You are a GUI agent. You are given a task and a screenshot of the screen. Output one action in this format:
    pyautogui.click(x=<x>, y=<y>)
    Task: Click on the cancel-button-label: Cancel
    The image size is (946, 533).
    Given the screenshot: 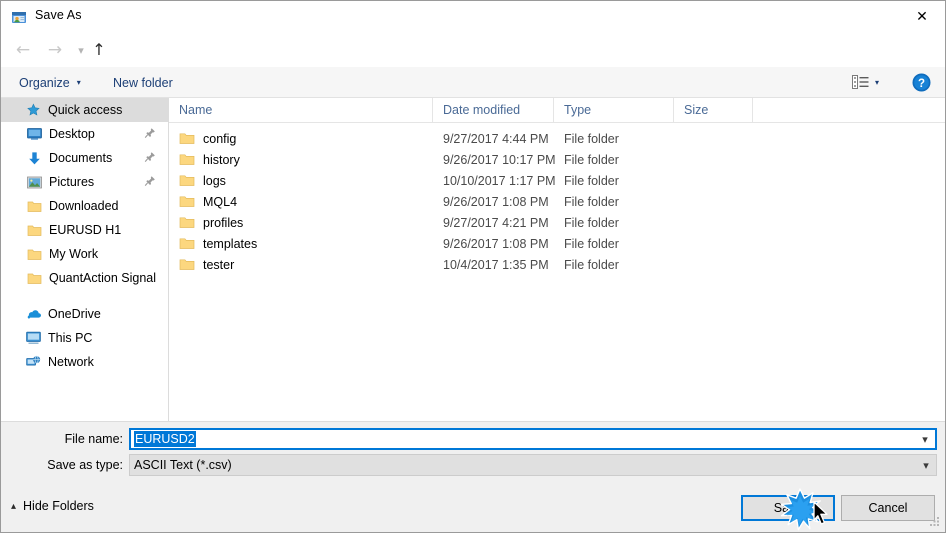 What is the action you would take?
    pyautogui.click(x=888, y=508)
    